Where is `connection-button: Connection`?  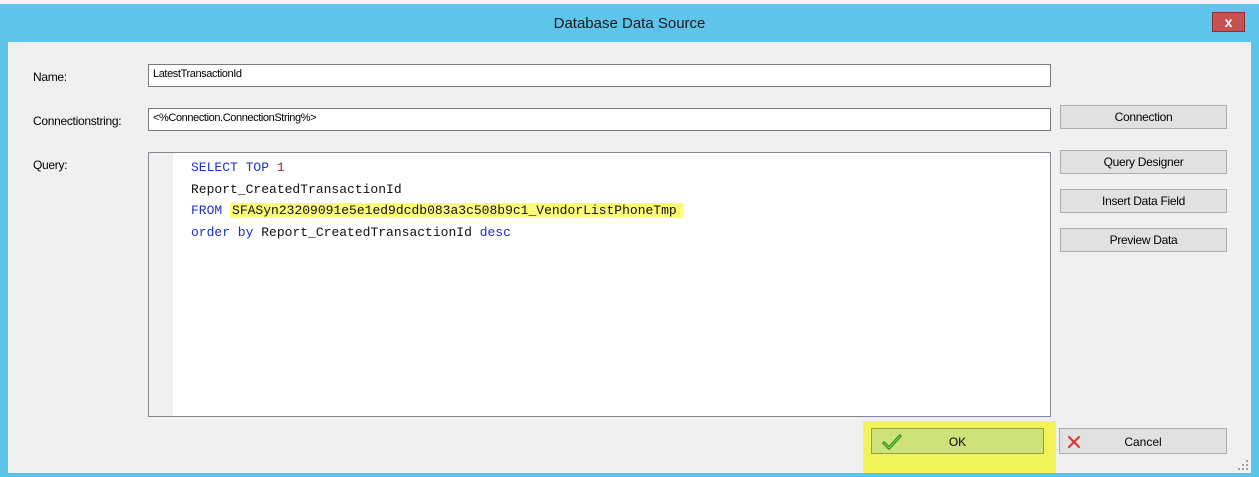 connection-button: Connection is located at coordinates (1143, 117).